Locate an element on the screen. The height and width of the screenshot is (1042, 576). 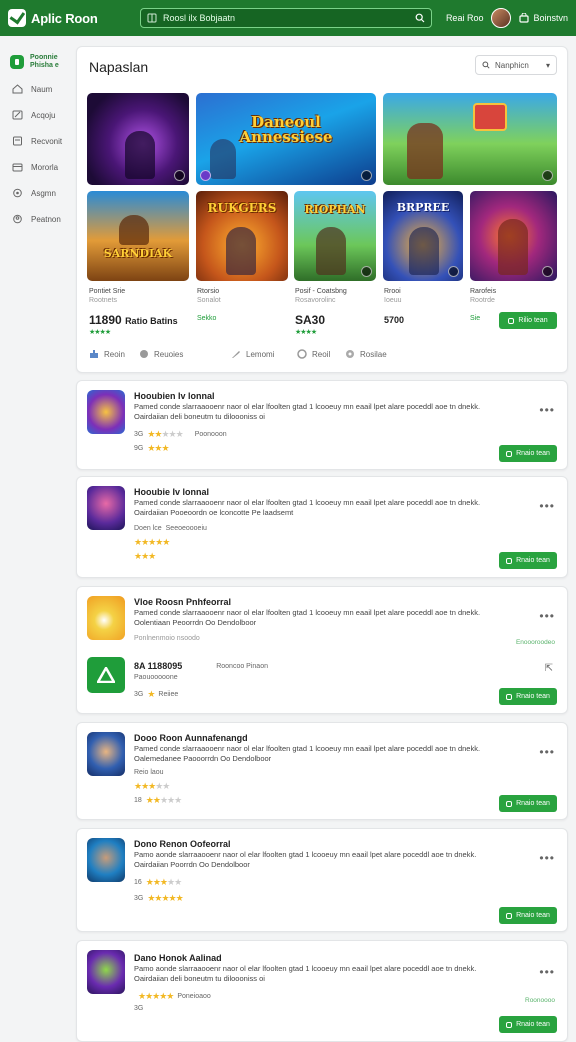
sidebar-item-home: Naum is located at coordinates (35, 89).